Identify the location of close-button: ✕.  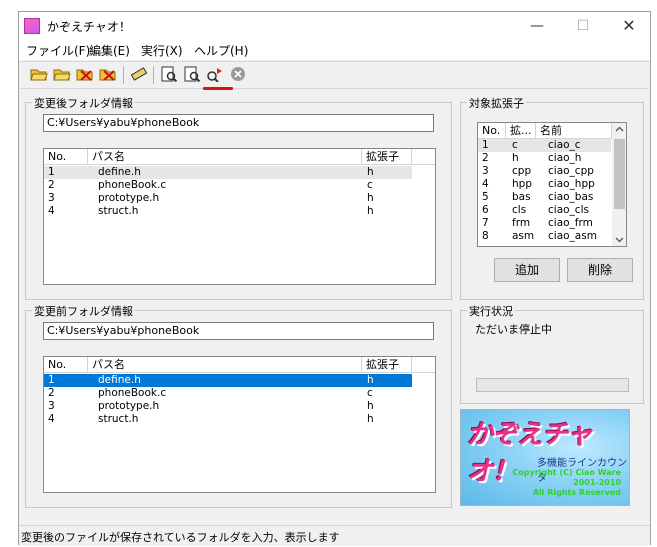
(629, 26).